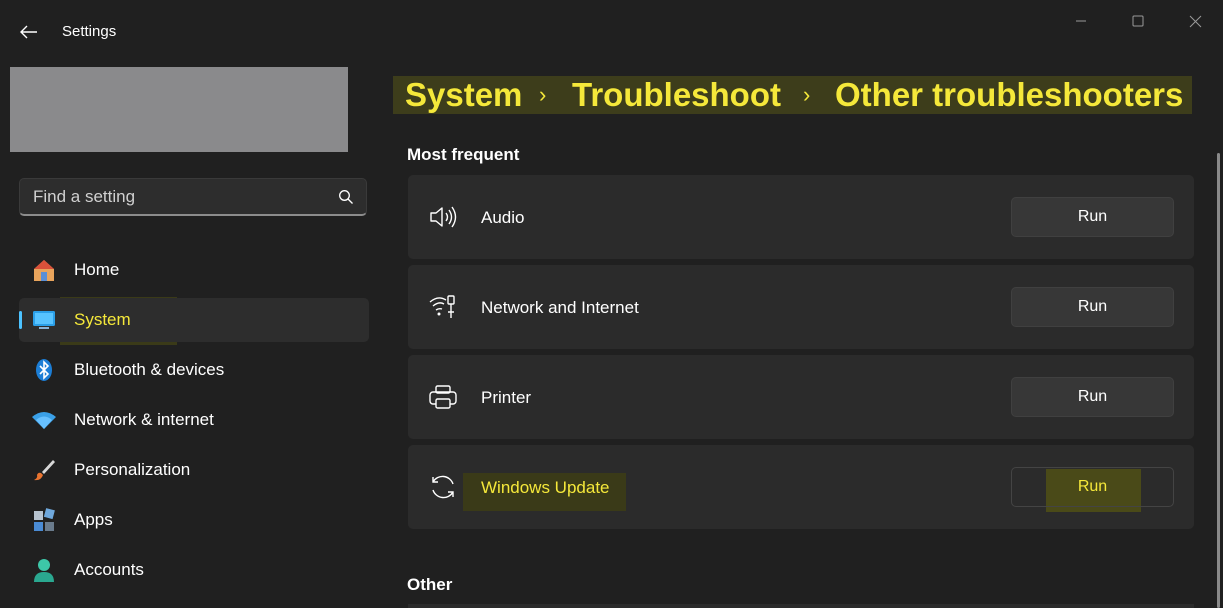  Describe the element at coordinates (1092, 217) in the screenshot. I see `run-audio-button: Run` at that location.